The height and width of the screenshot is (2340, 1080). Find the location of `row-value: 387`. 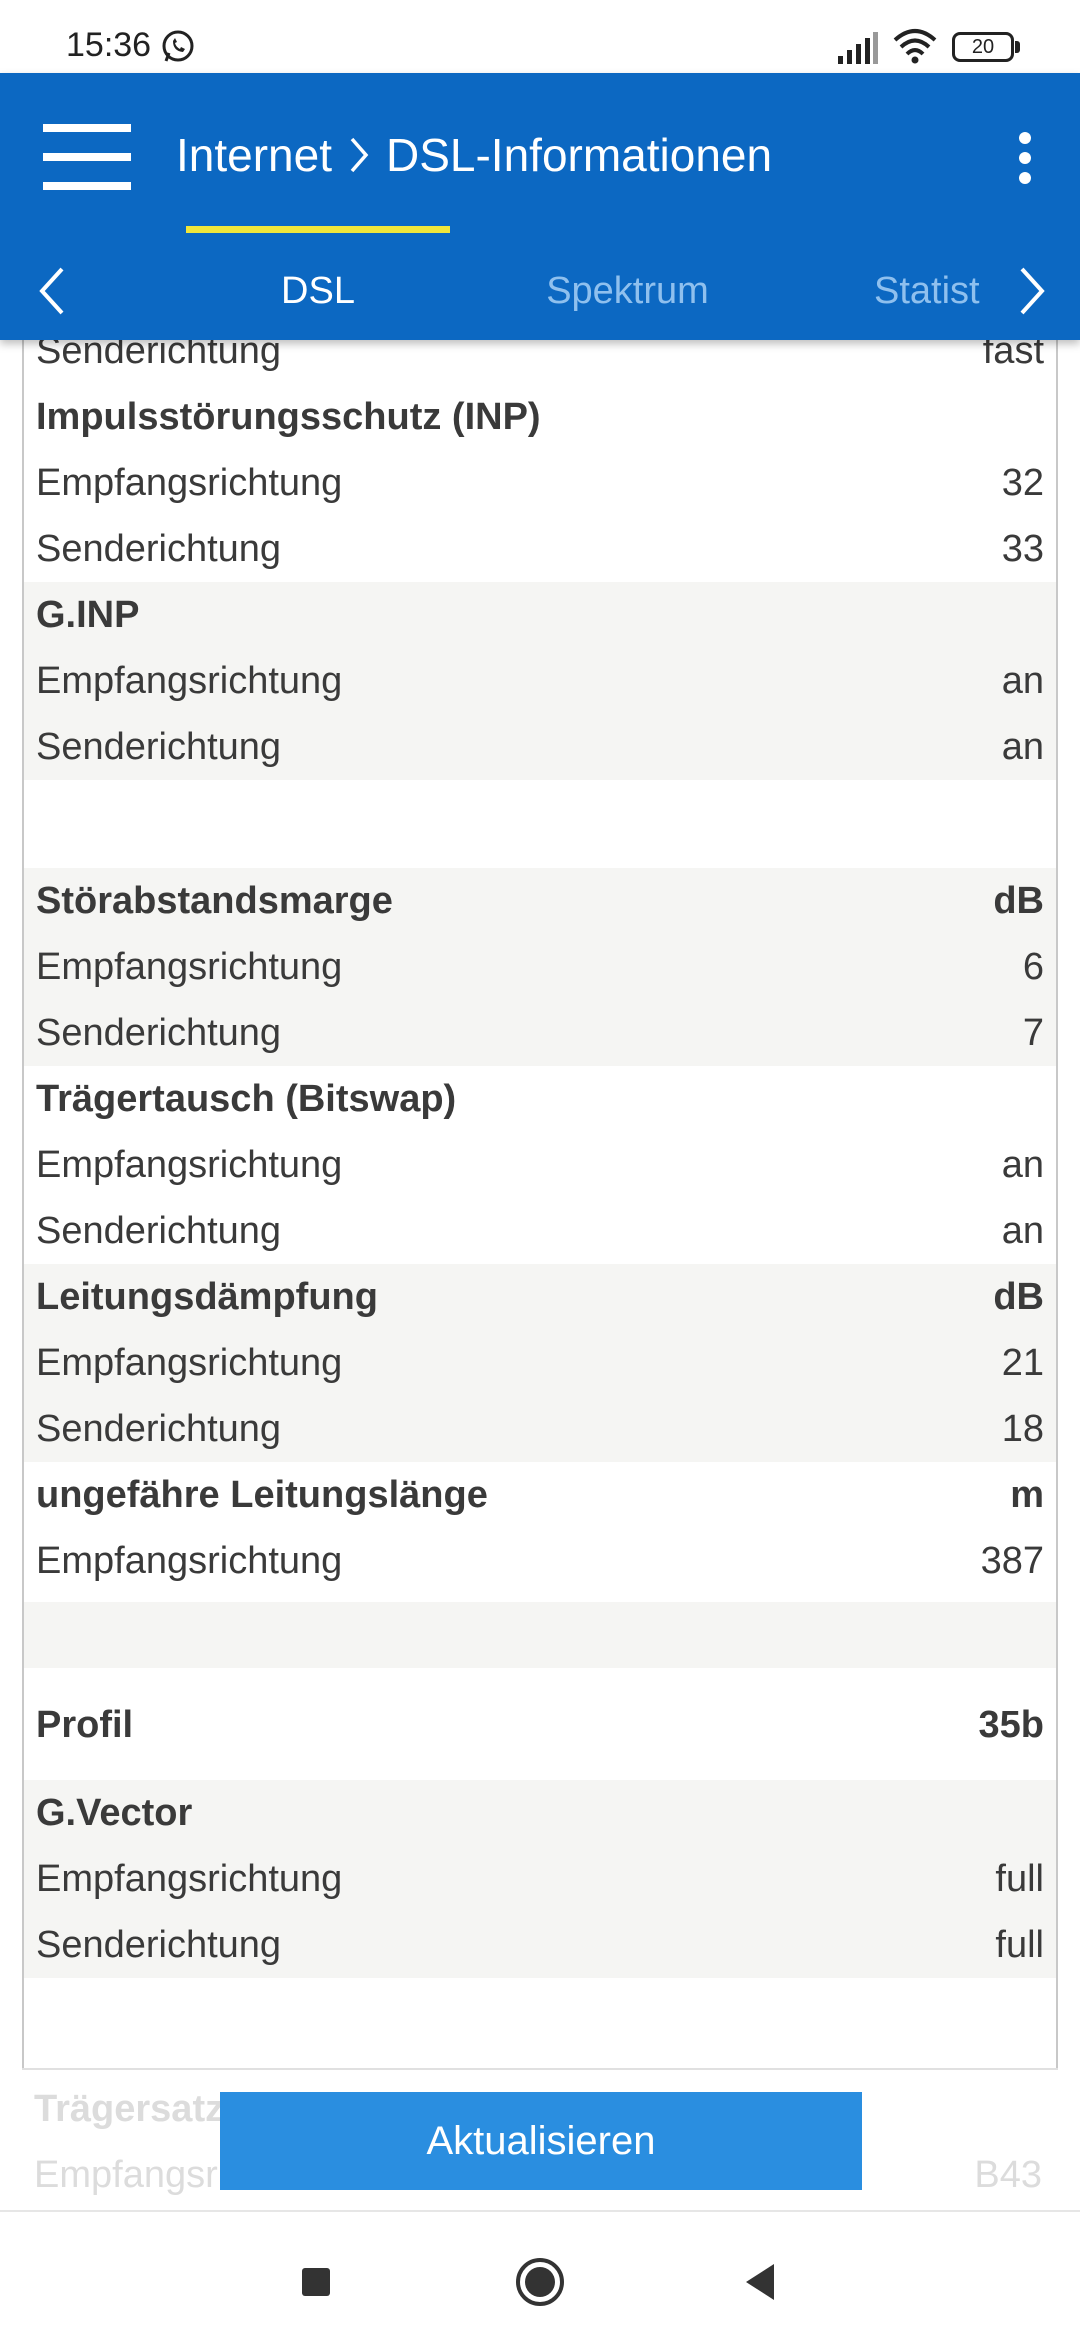

row-value: 387 is located at coordinates (1012, 1560).